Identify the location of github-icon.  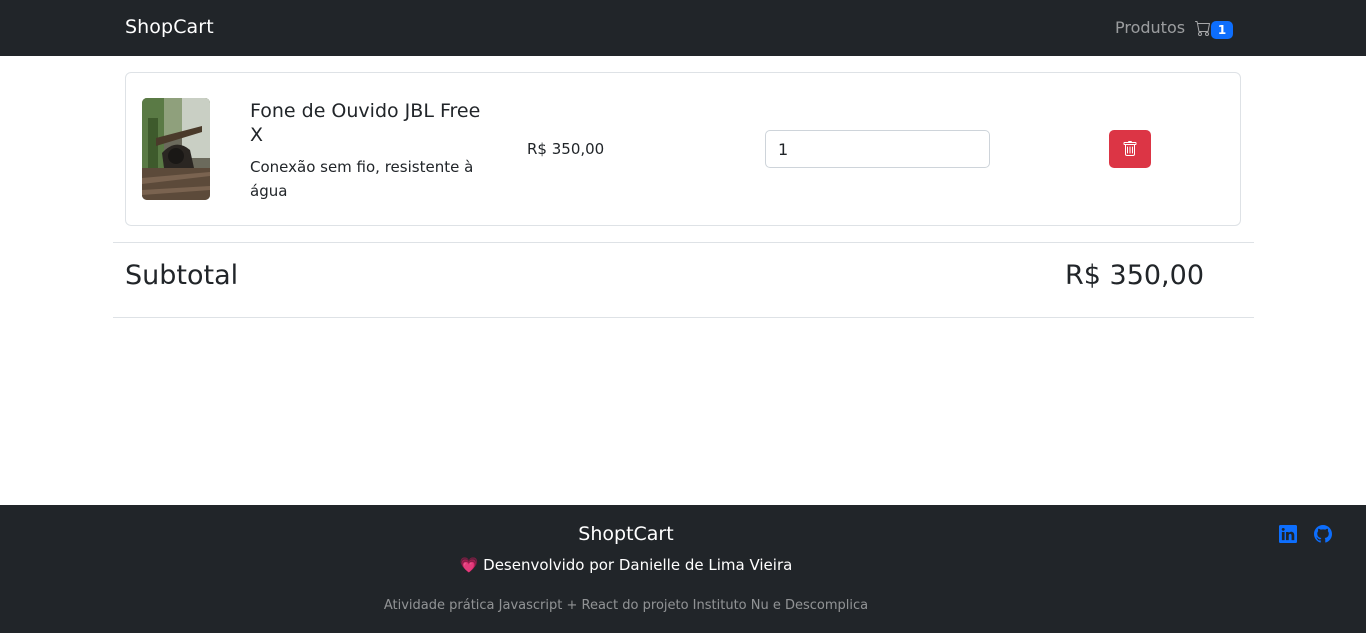
(1323, 534).